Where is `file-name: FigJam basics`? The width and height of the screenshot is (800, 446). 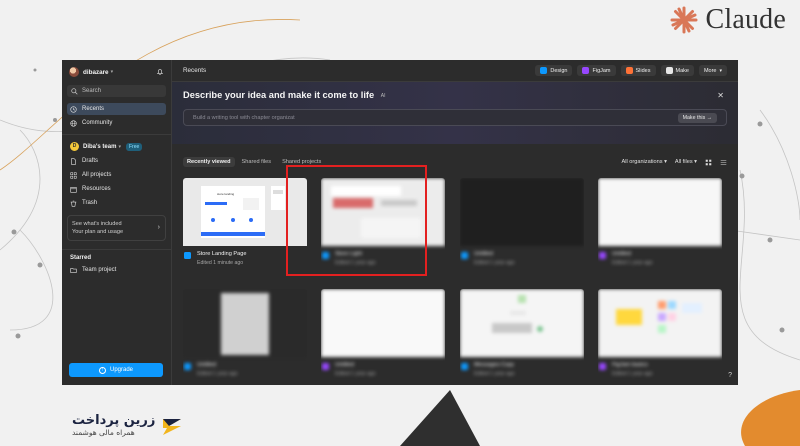 file-name: FigJam basics is located at coordinates (630, 365).